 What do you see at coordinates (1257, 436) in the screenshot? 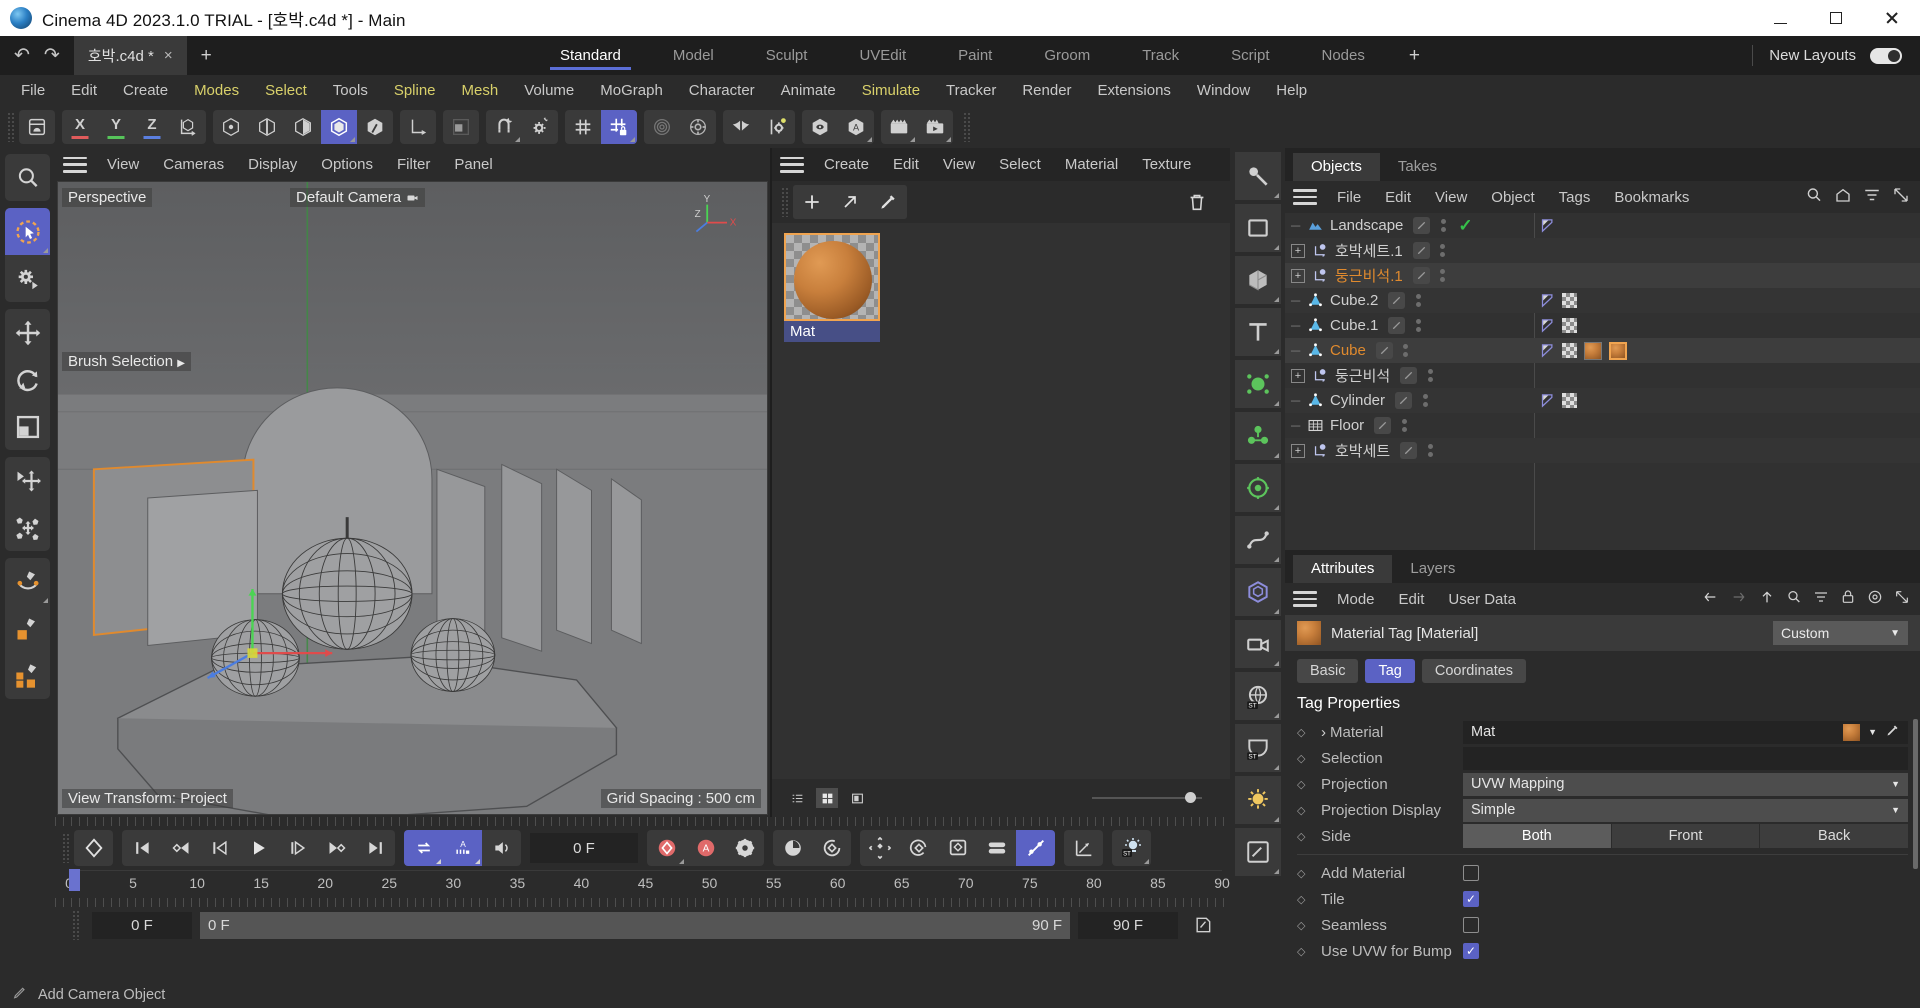
I see `cloner-icon` at bounding box center [1257, 436].